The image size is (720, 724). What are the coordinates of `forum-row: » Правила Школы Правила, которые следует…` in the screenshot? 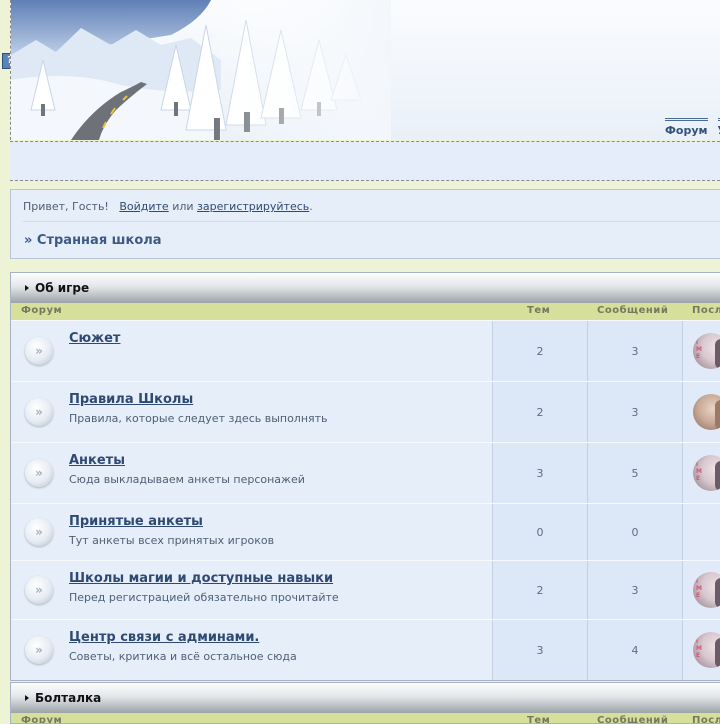 It's located at (365, 411).